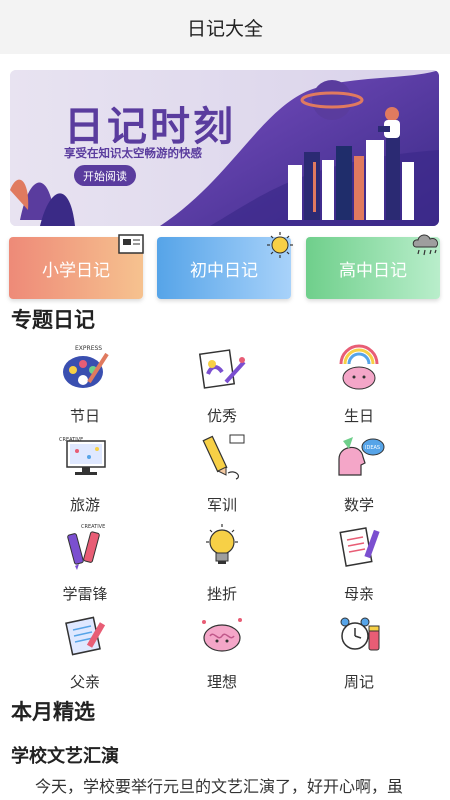  What do you see at coordinates (85, 368) in the screenshot?
I see `palette-icon: EXPRESS` at bounding box center [85, 368].